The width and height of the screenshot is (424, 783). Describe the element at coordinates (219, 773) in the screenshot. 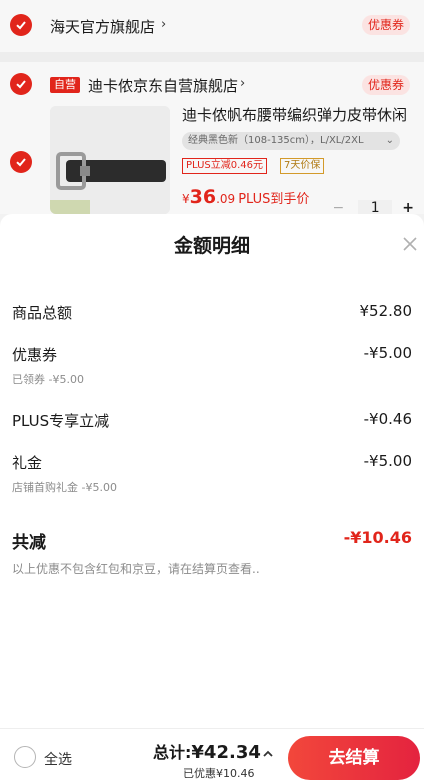

I see `saved-amount: 已优惠¥10.46` at that location.